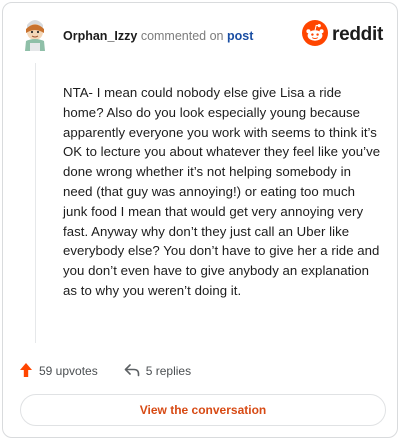 This screenshot has width=400, height=440. What do you see at coordinates (182, 36) in the screenshot?
I see `byline-action-text: commented on` at bounding box center [182, 36].